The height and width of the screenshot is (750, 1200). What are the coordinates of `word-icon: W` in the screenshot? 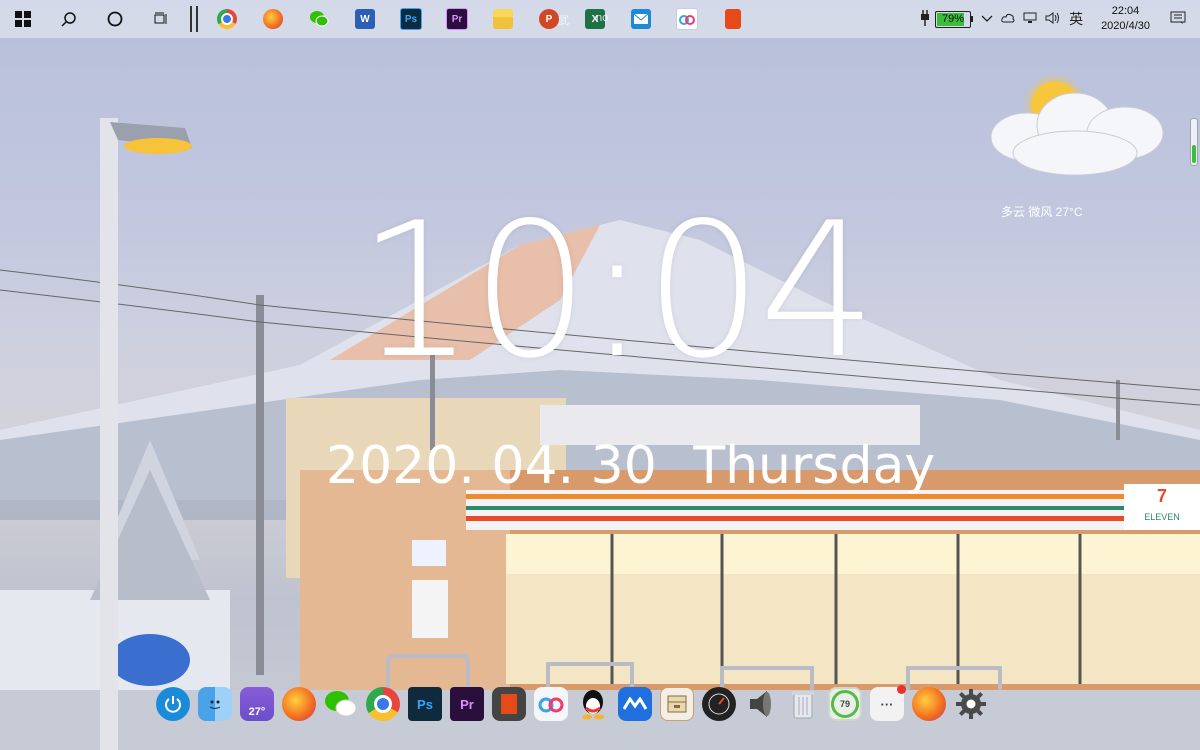 It's located at (365, 19).